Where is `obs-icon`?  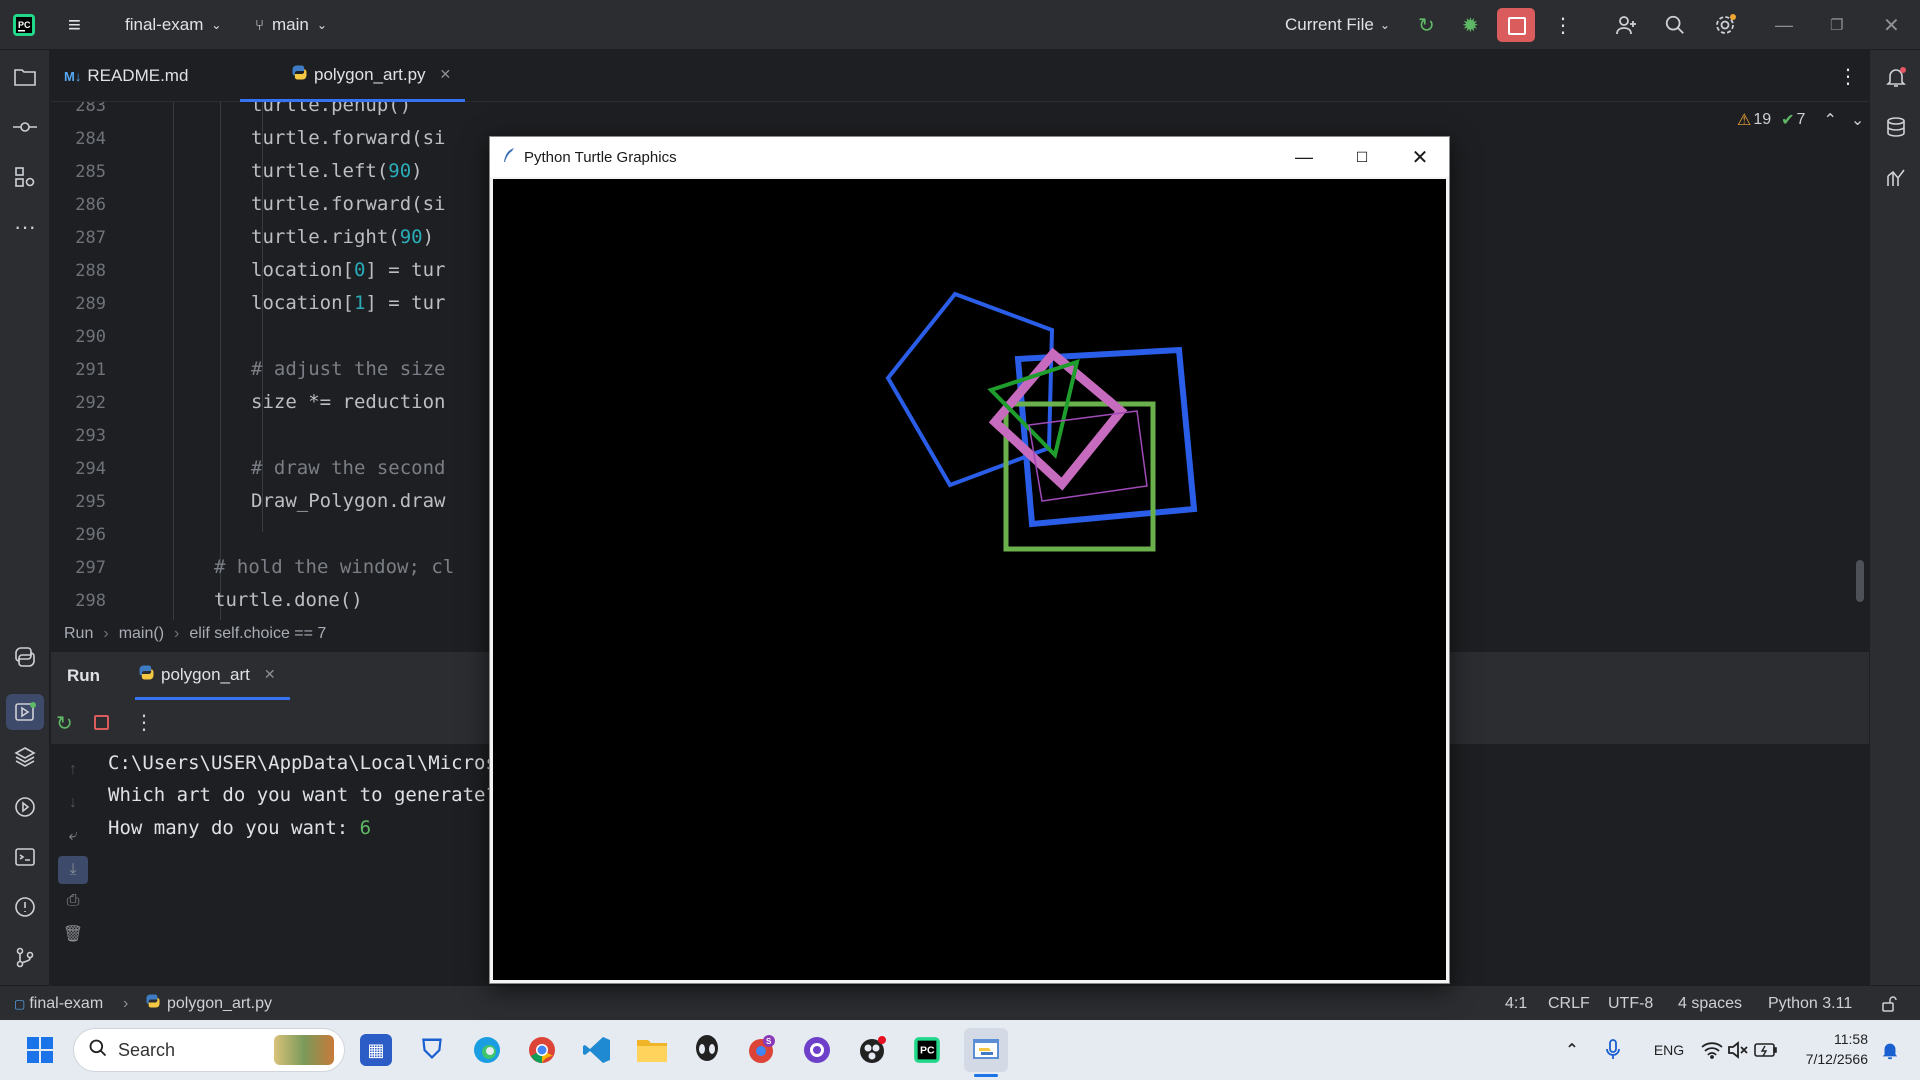 obs-icon is located at coordinates (872, 1050).